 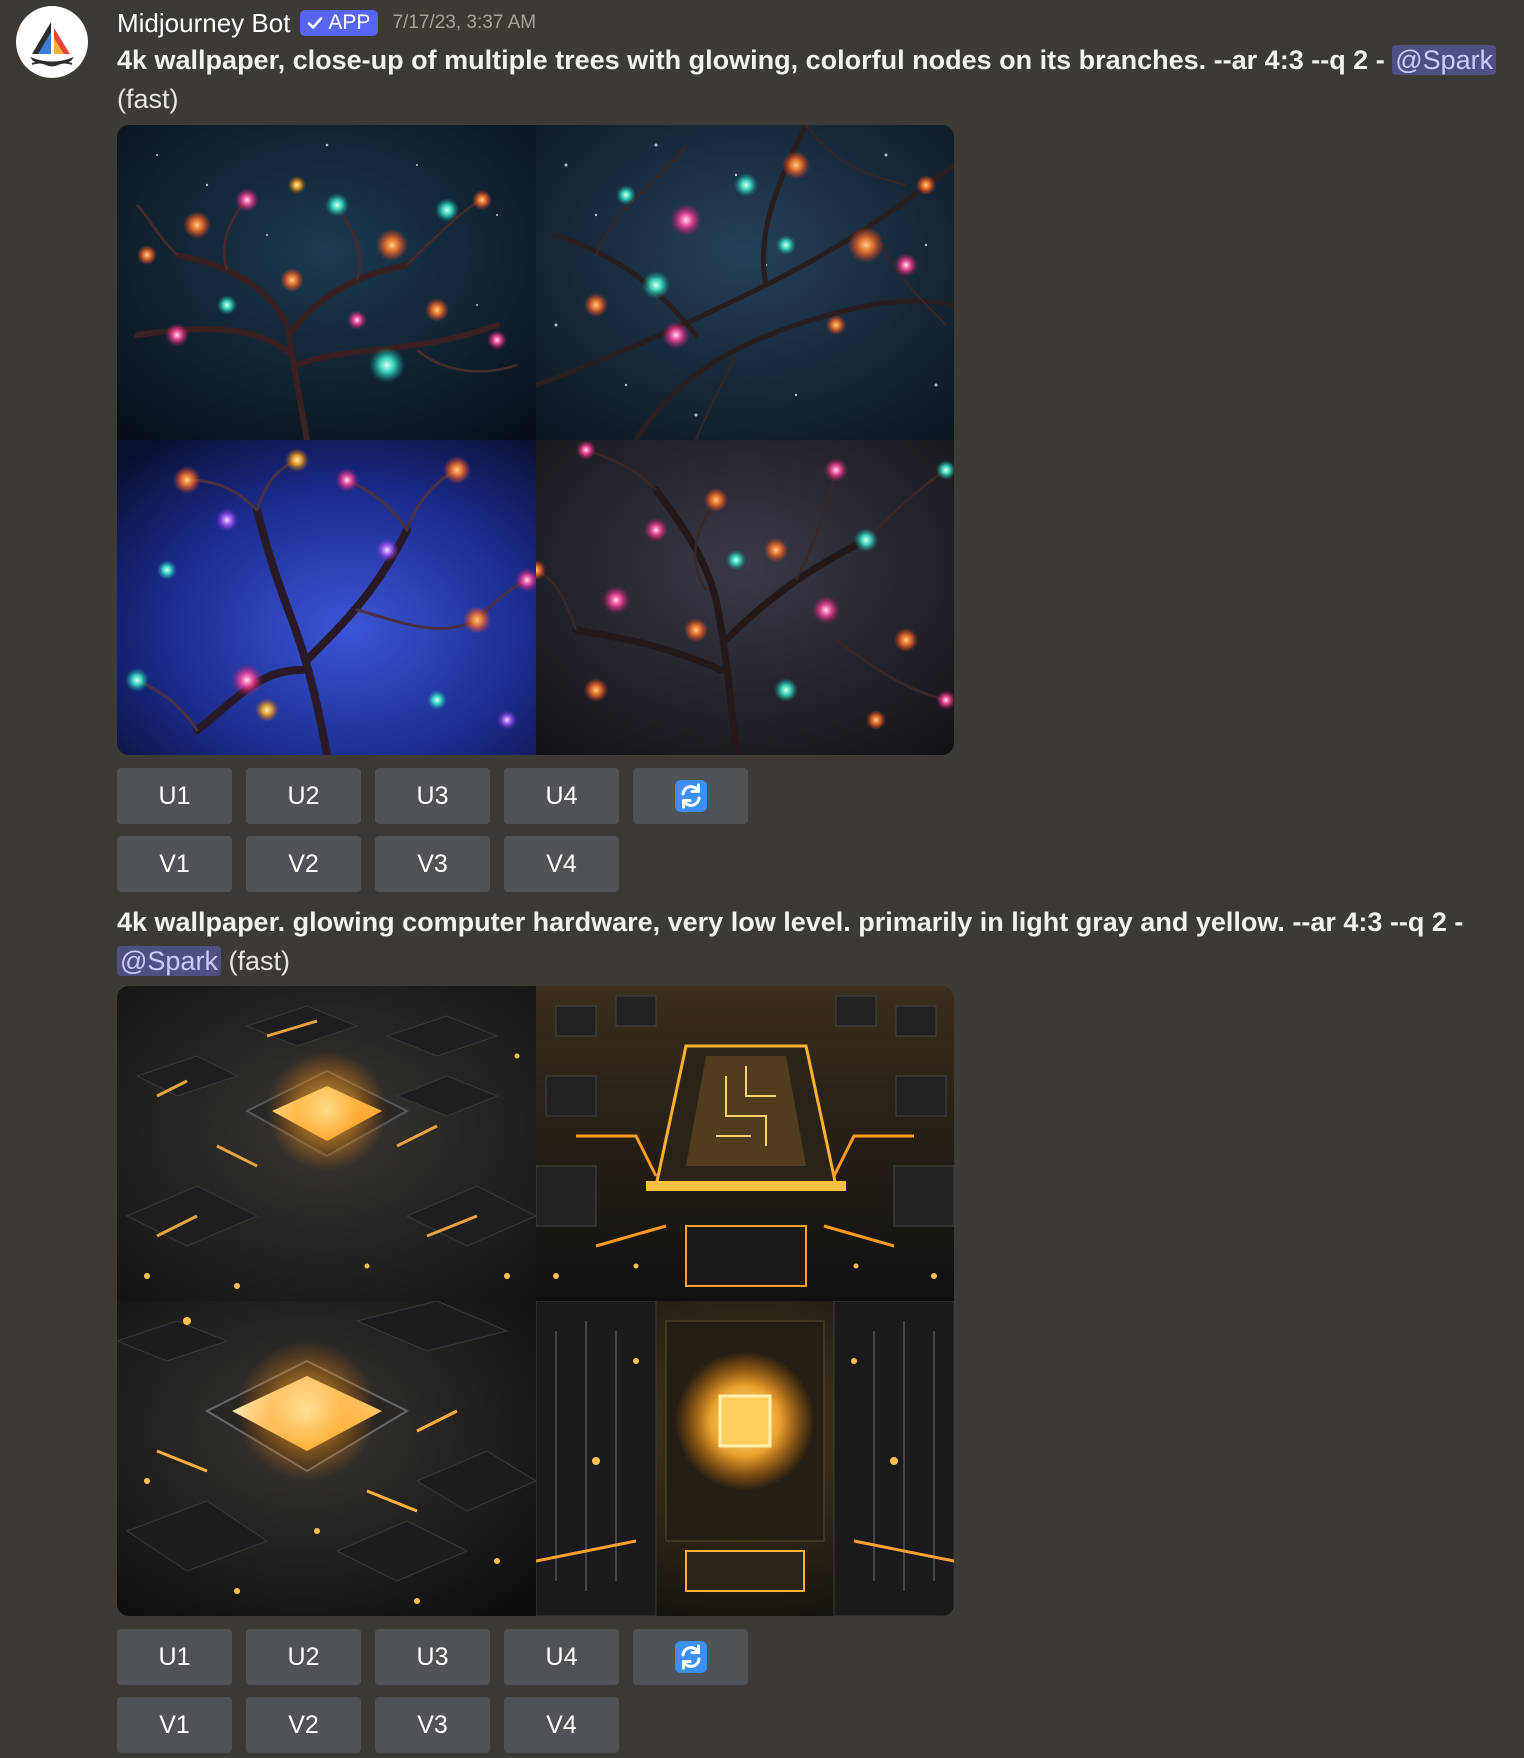 What do you see at coordinates (349, 22) in the screenshot?
I see `app-badge-label: APP` at bounding box center [349, 22].